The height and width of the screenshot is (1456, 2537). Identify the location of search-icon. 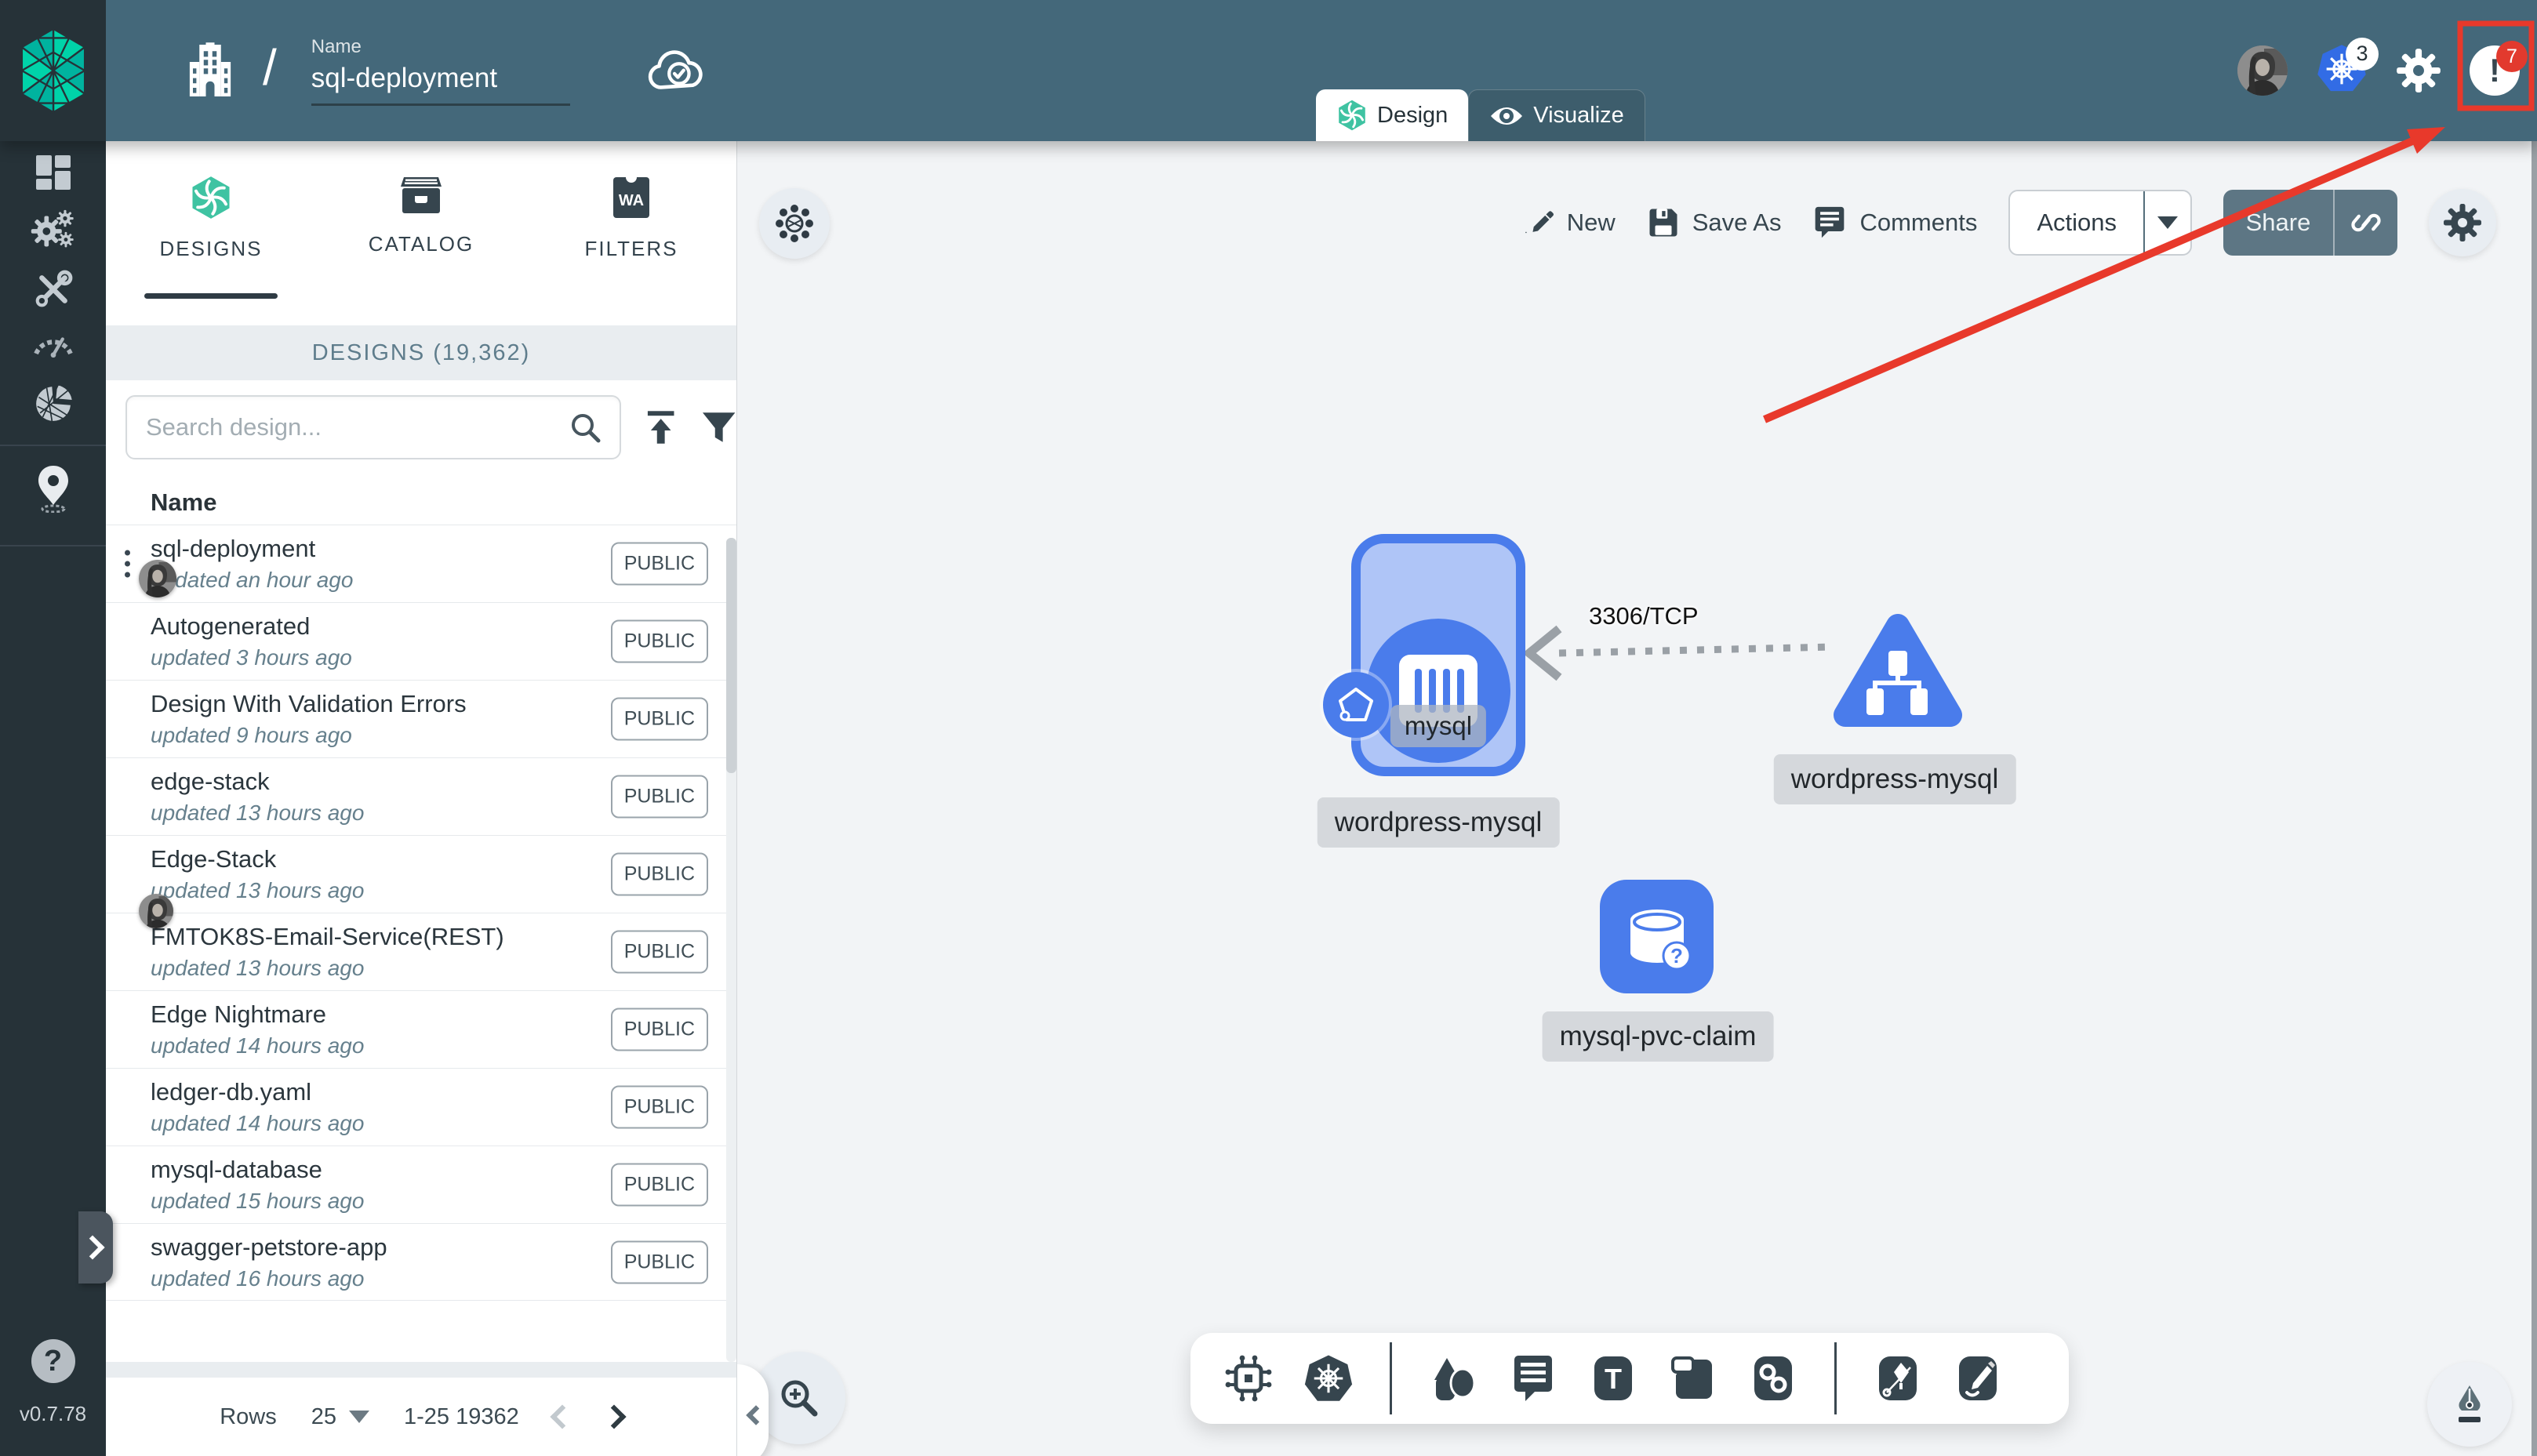
(585, 427).